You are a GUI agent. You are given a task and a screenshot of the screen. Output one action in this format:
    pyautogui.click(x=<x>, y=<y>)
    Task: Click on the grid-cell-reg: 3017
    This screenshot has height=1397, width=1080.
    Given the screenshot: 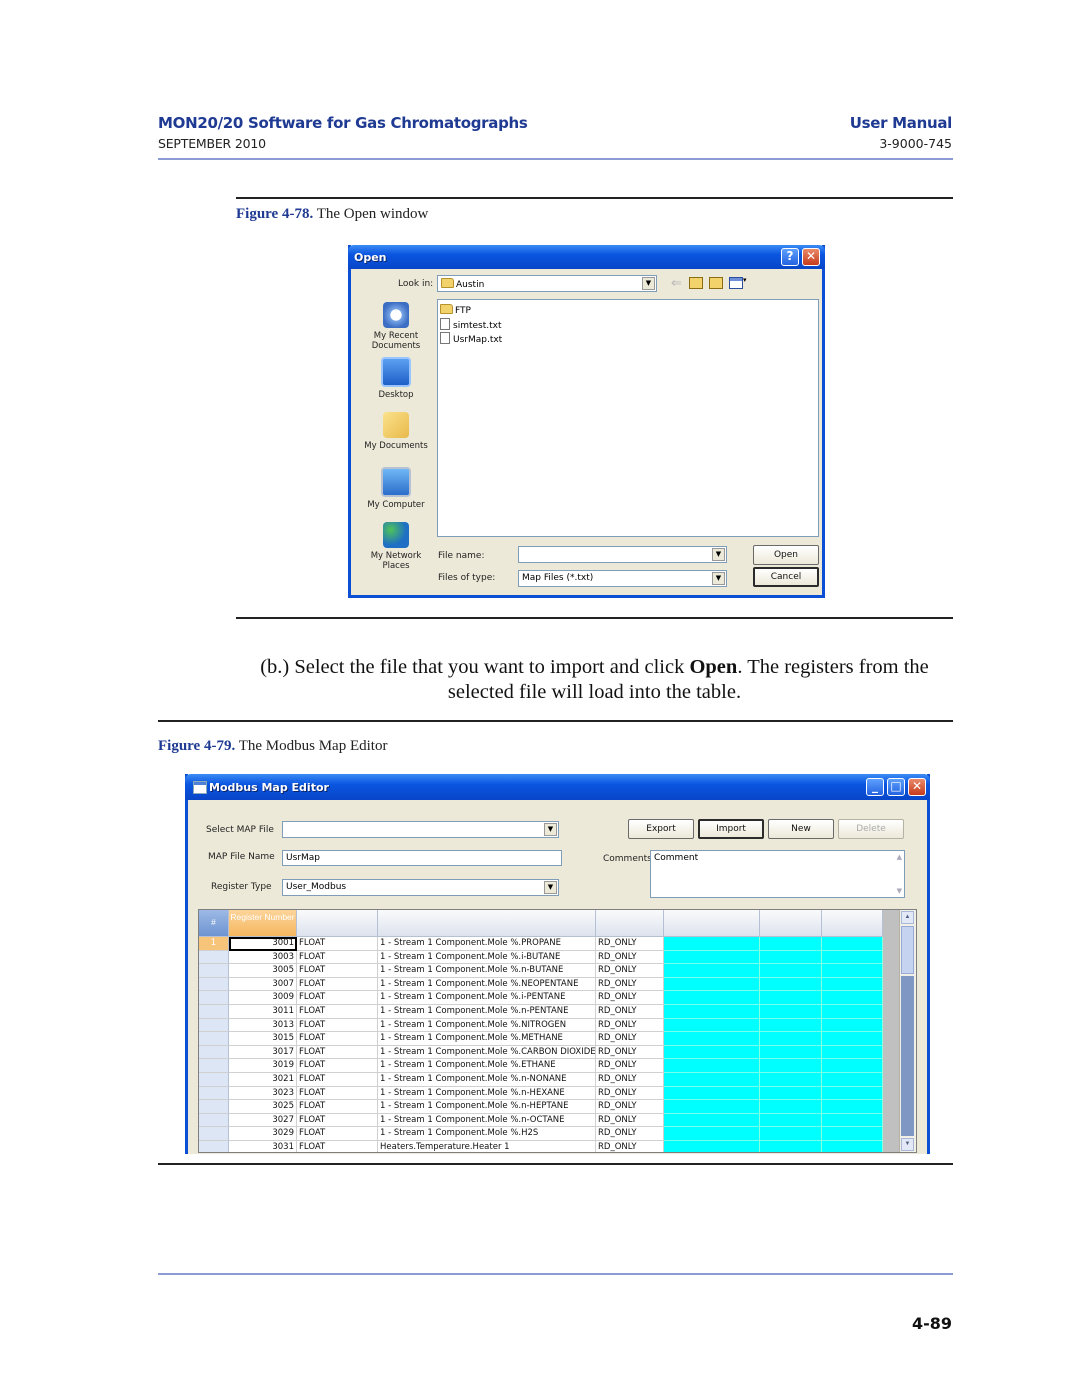 What is the action you would take?
    pyautogui.click(x=263, y=1052)
    